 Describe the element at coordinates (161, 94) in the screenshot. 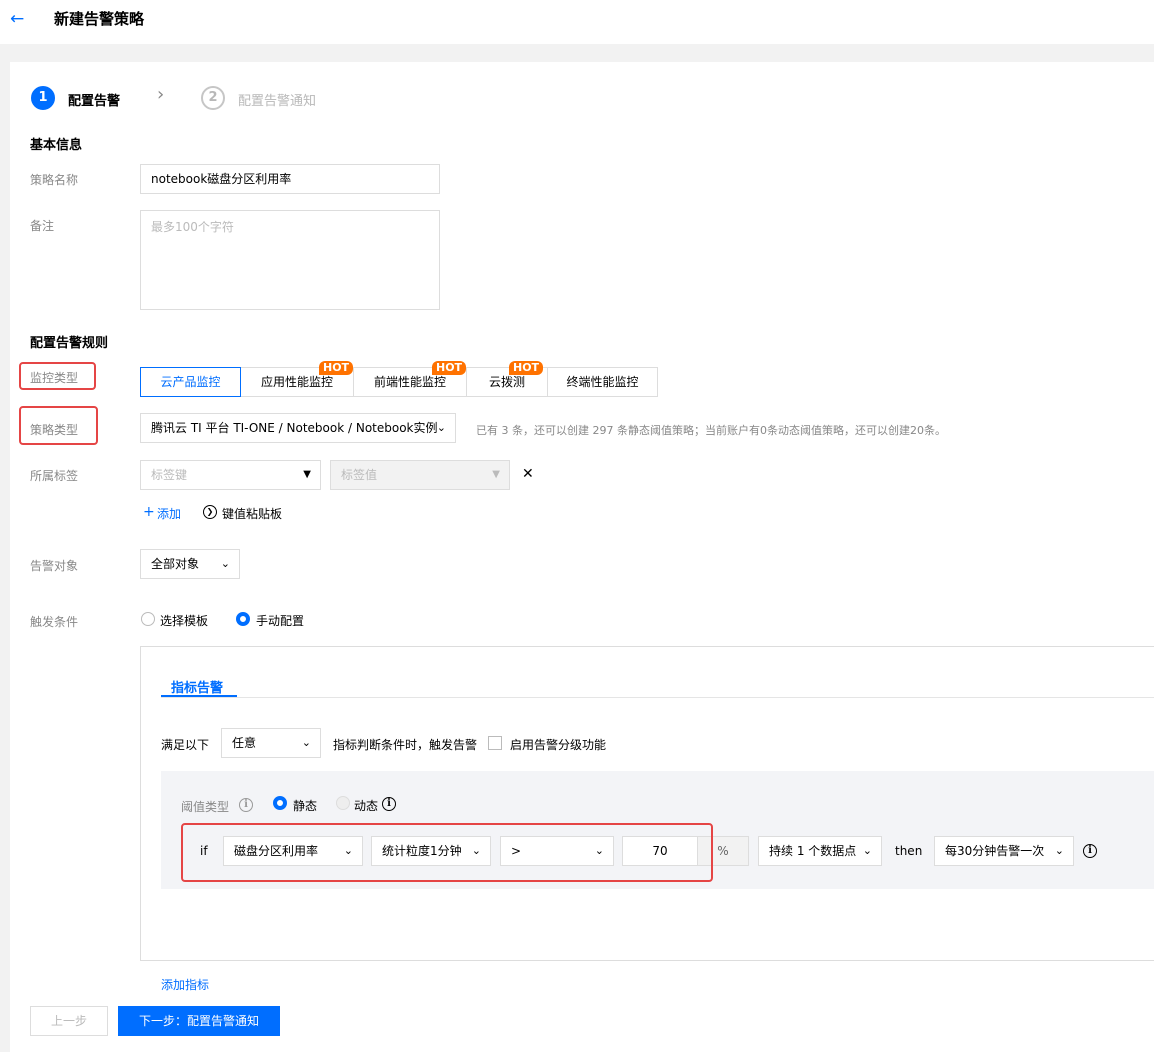

I see `chevron-right-icon: ›` at that location.